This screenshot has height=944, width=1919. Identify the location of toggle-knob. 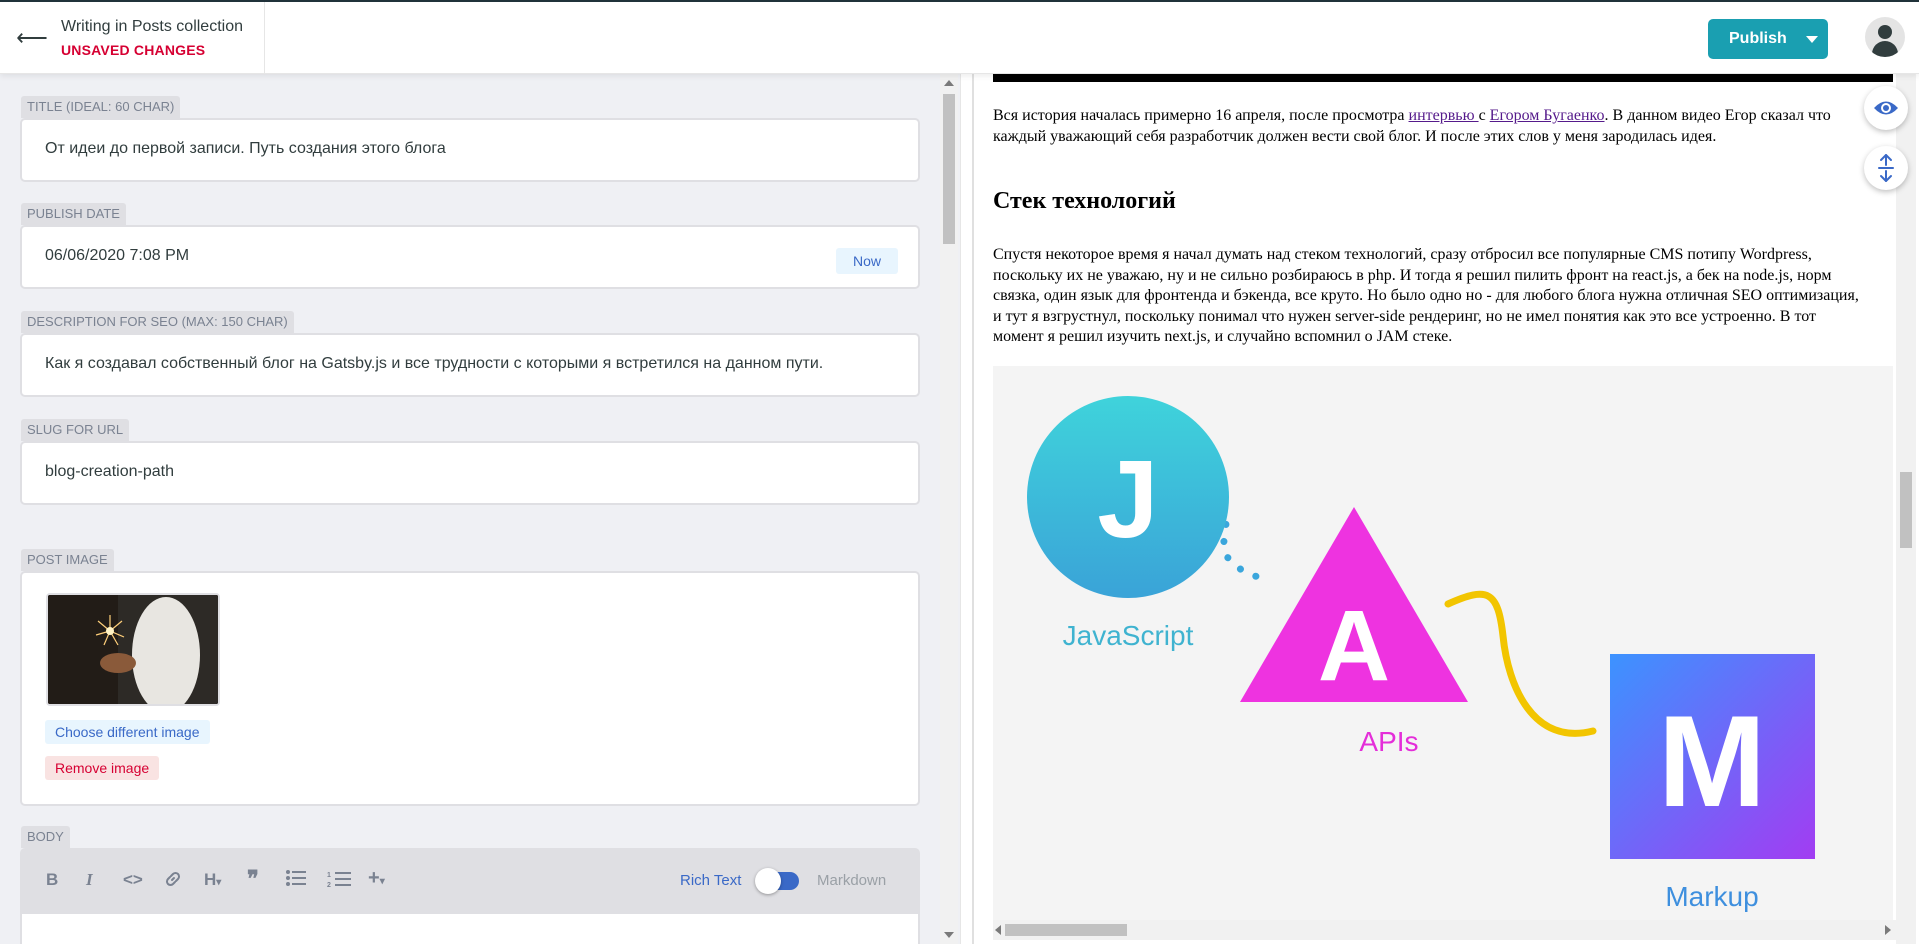
(768, 881).